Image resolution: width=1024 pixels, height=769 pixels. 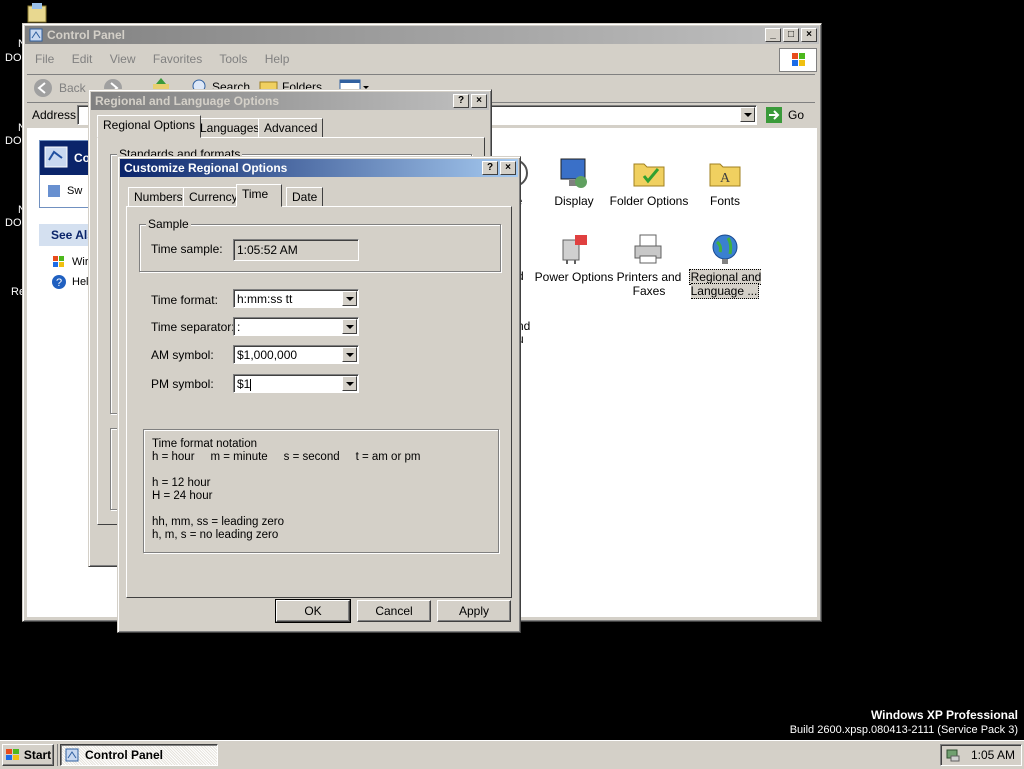 I want to click on time-format-label: Time format:, so click(x=184, y=300).